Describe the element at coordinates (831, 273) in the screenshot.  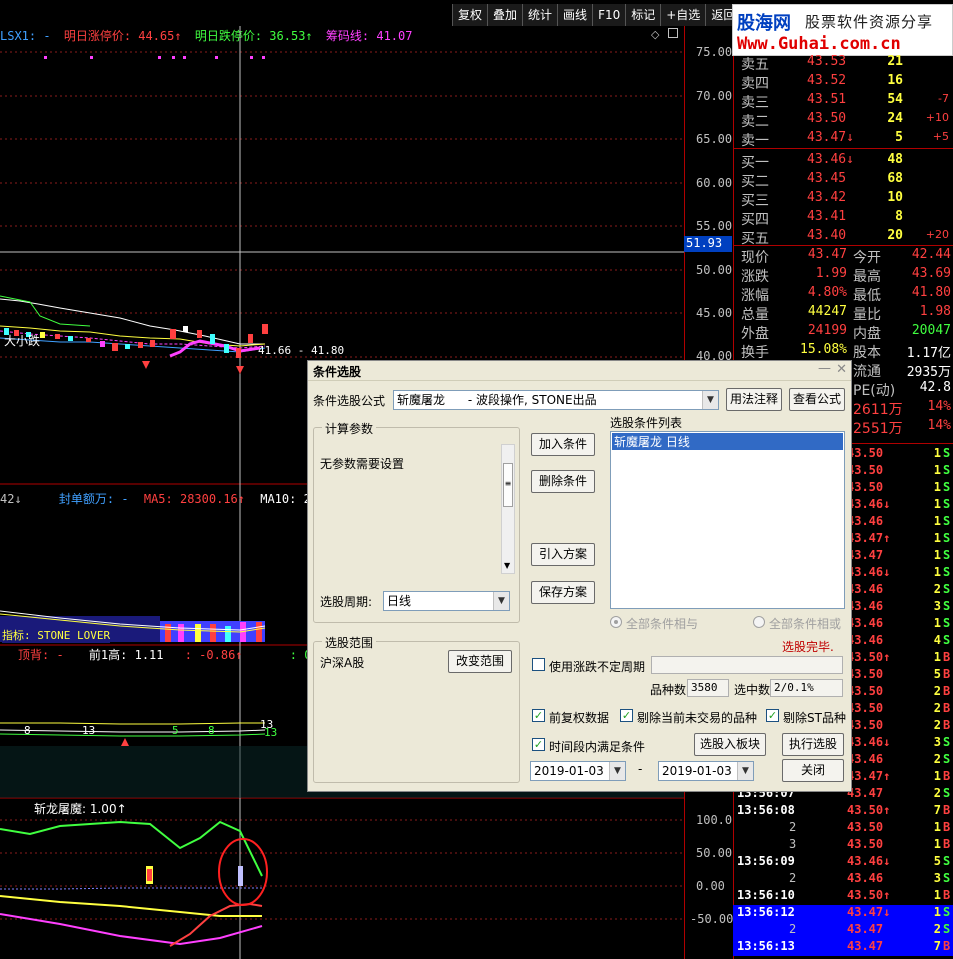
I see `quote-value-left: 1.99` at that location.